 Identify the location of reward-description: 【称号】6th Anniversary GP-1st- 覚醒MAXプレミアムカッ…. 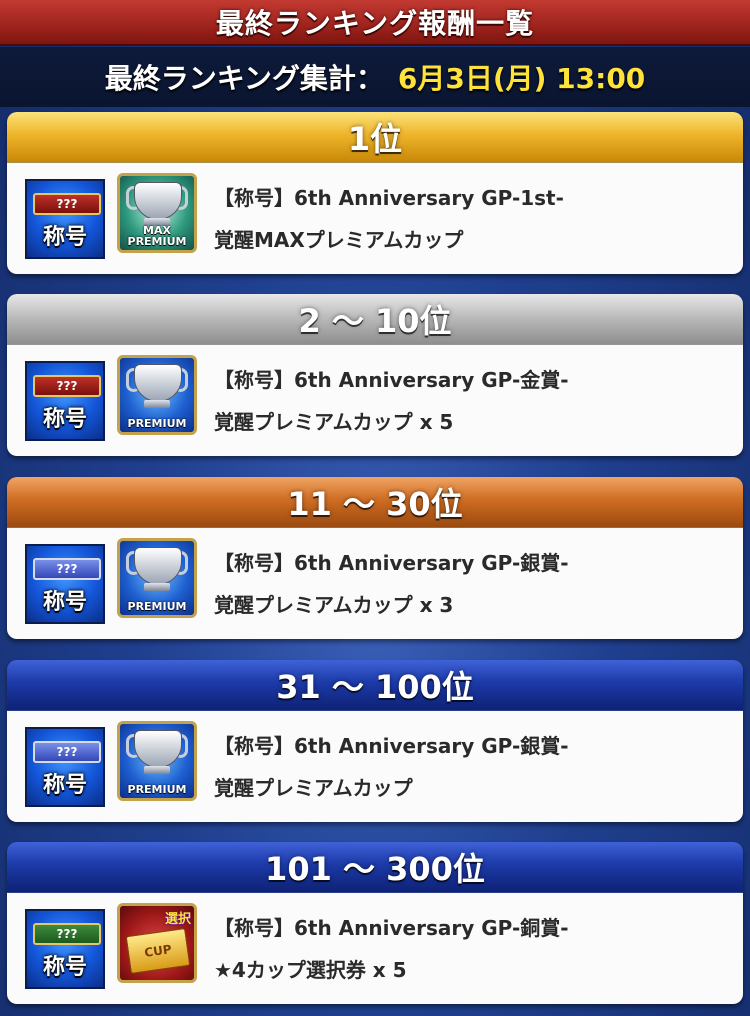
(469, 219).